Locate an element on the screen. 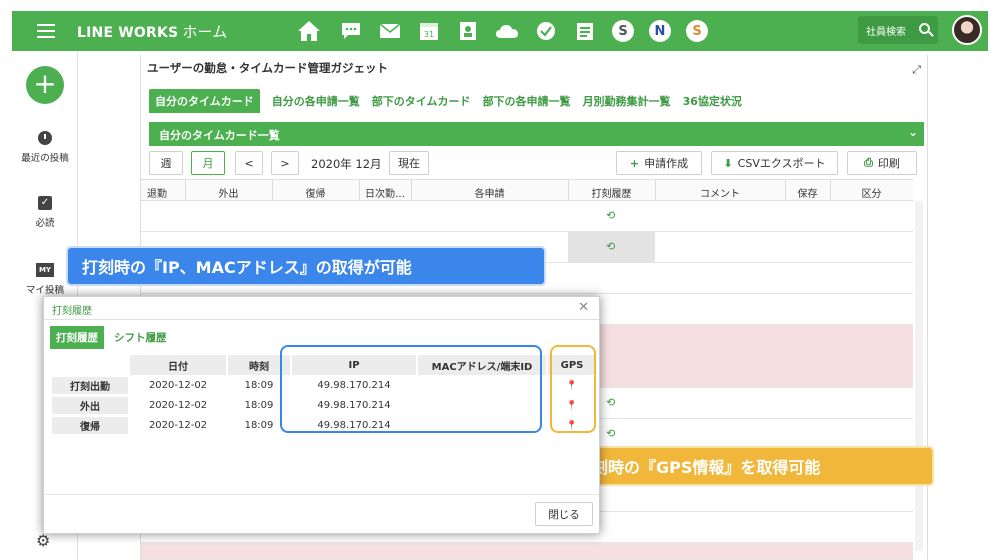 This screenshot has height=560, width=1000. nav-my-posts-label: マイ投稿 is located at coordinates (44, 290).